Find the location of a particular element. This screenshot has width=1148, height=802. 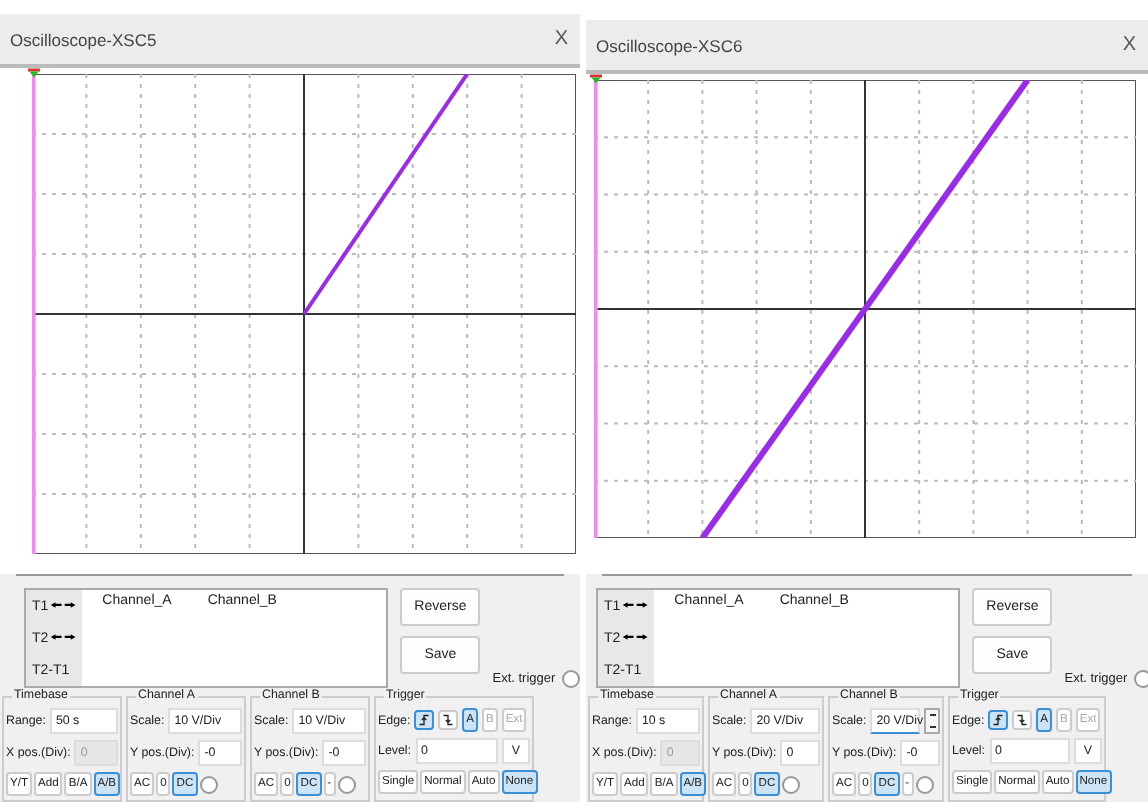

spinner-icon is located at coordinates (932, 721).